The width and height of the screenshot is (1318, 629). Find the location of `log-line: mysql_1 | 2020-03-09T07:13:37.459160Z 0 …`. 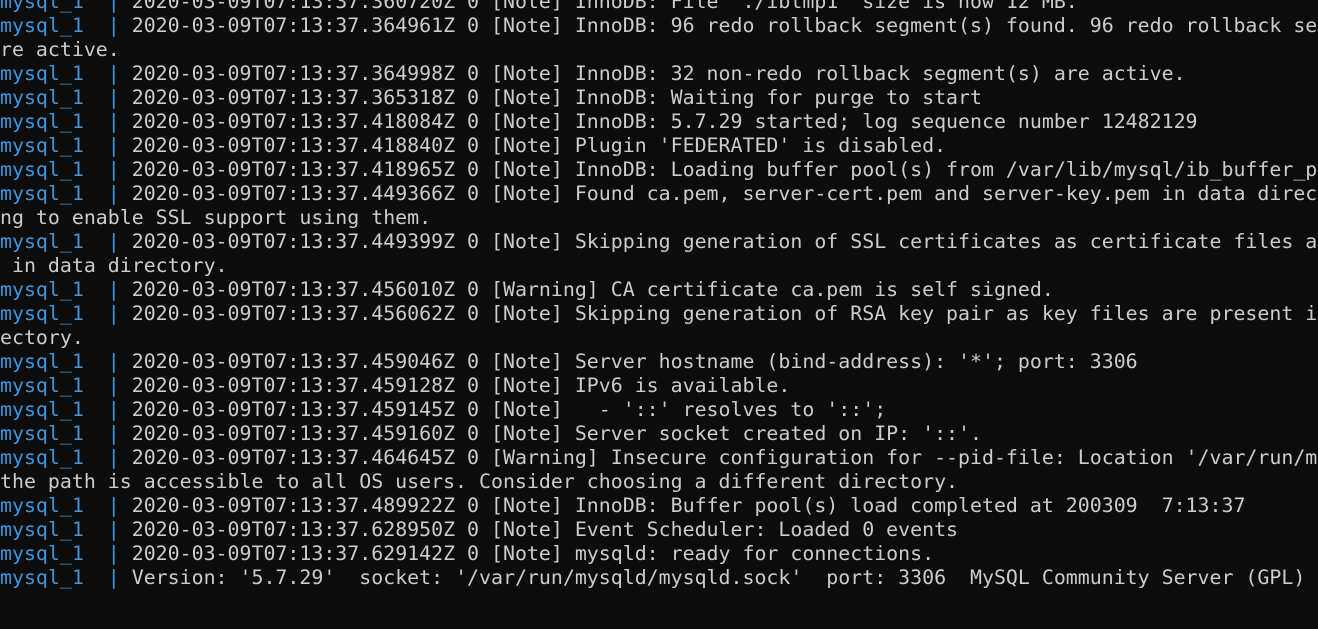

log-line: mysql_1 | 2020-03-09T07:13:37.459160Z 0 … is located at coordinates (659, 434).